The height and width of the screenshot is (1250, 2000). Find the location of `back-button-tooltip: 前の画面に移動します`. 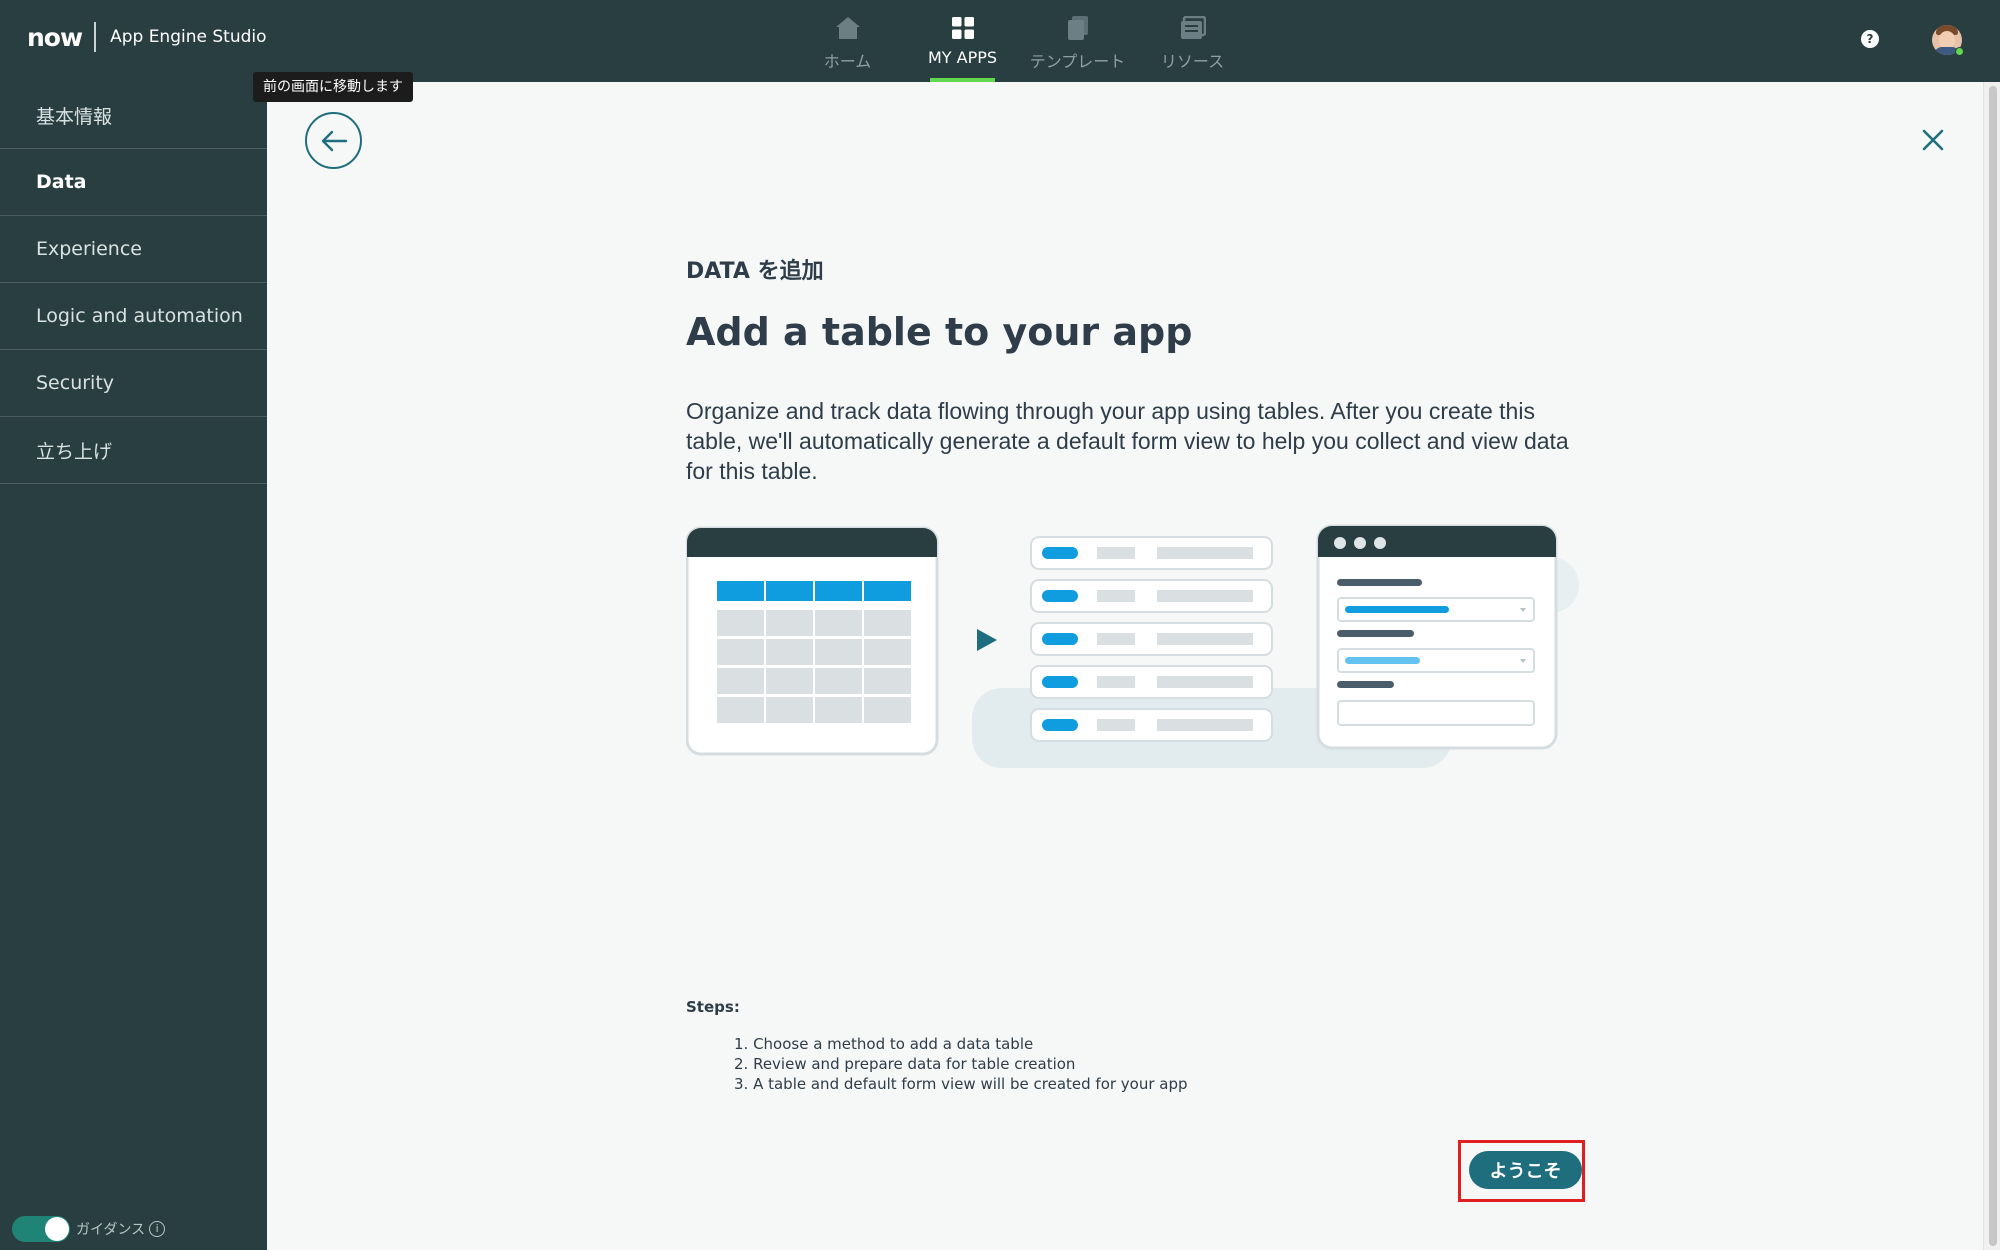

back-button-tooltip: 前の画面に移動します is located at coordinates (333, 87).